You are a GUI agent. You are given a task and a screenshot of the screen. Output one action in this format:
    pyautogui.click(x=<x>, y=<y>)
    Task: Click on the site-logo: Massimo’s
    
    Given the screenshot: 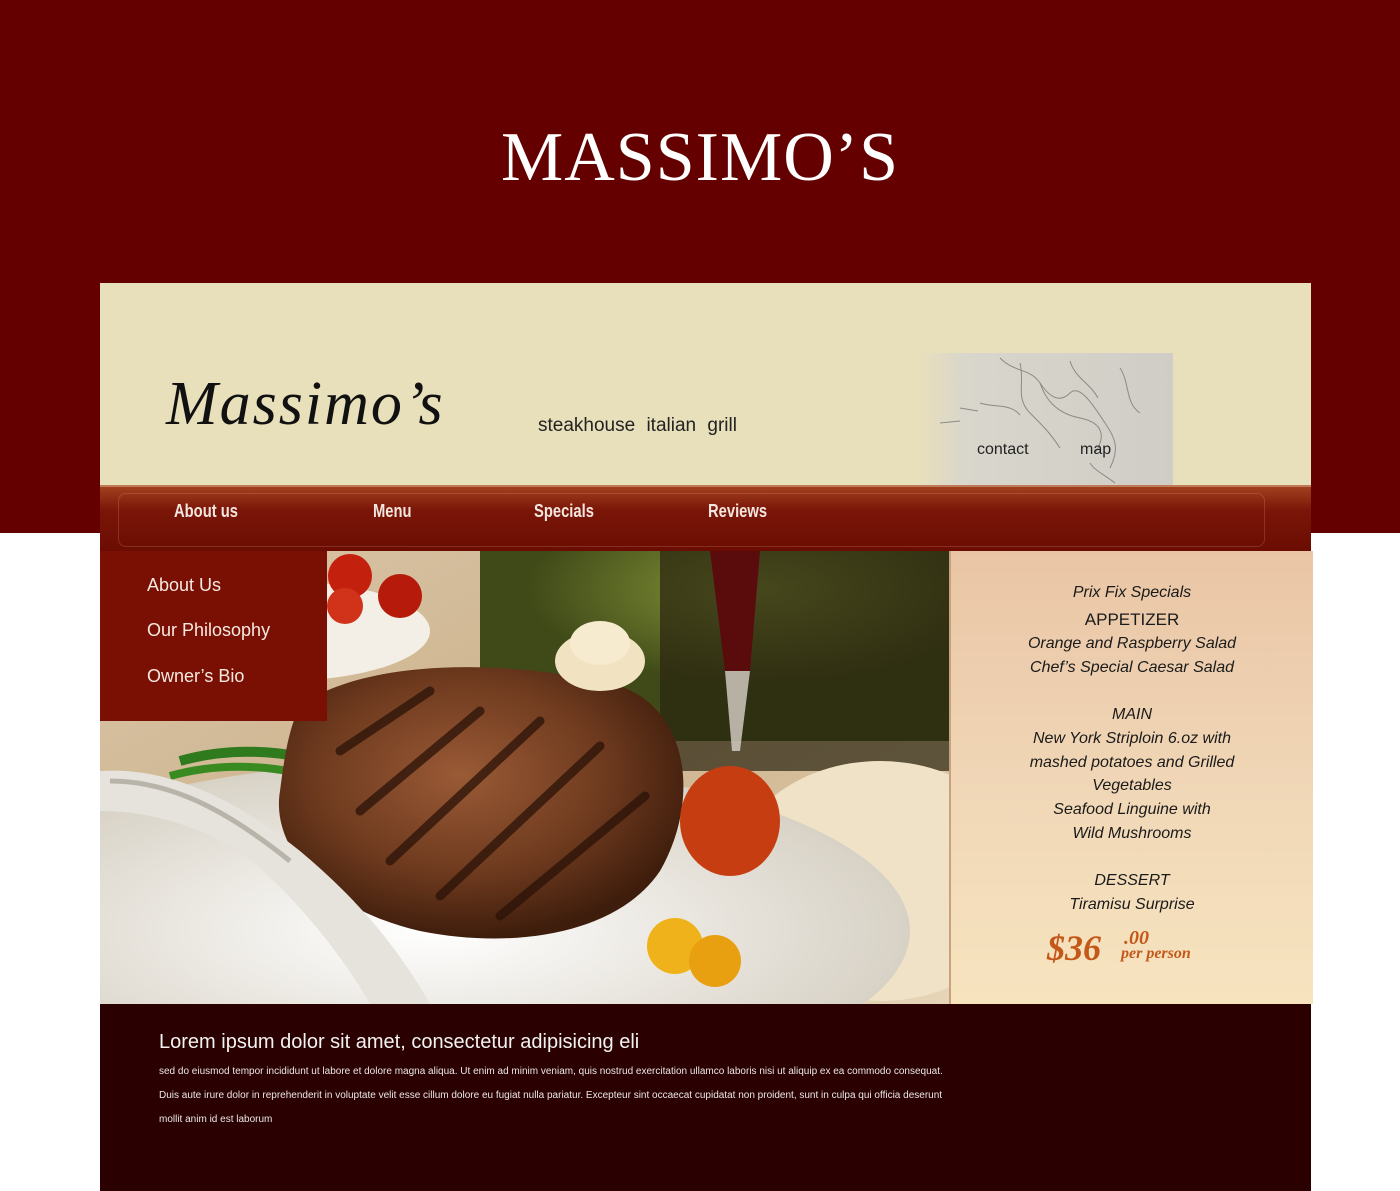 What is the action you would take?
    pyautogui.click(x=305, y=404)
    